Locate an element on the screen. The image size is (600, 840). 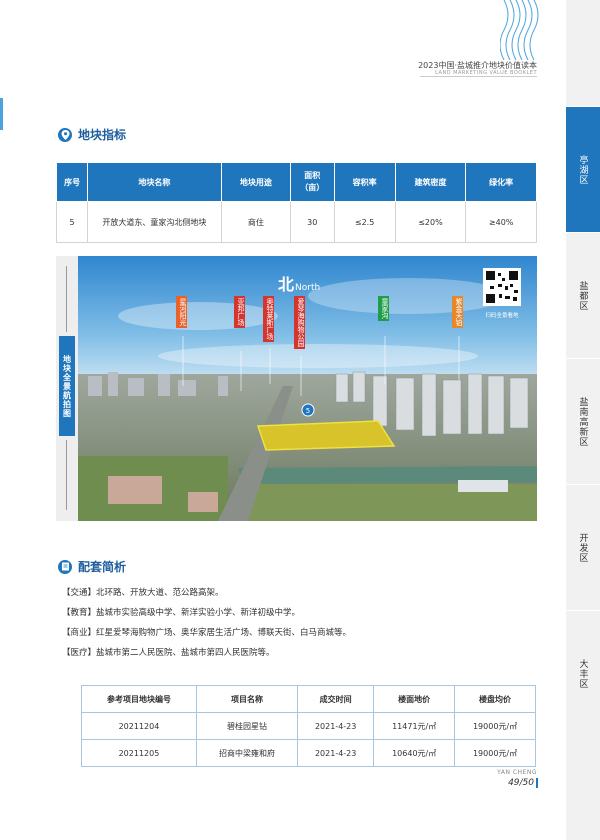
place-label-aegean: 爱琴海购物公园 is located at coordinates (299, 322).